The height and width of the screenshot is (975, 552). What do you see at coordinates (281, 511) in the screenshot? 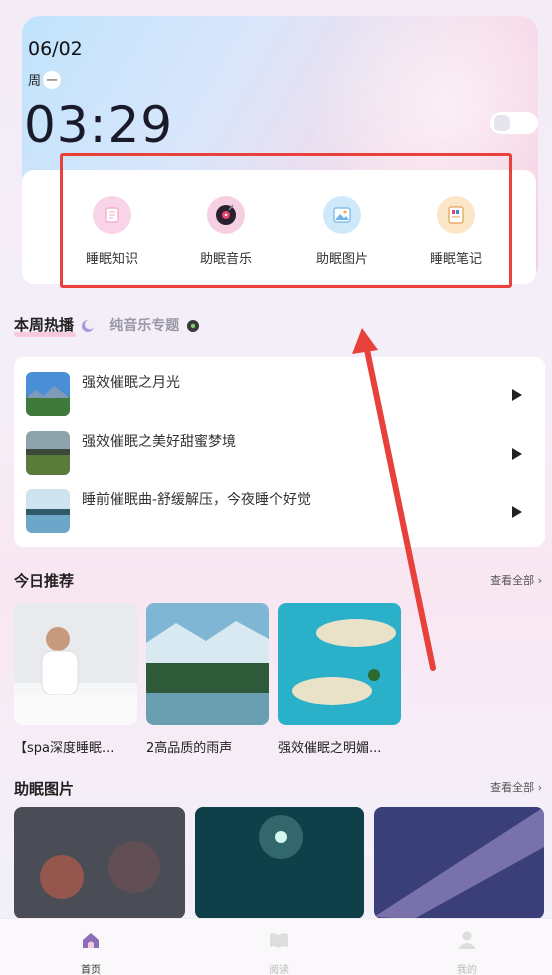
I see `list-item: 睡前催眠曲-舒缓解压，今夜睡个好觉` at bounding box center [281, 511].